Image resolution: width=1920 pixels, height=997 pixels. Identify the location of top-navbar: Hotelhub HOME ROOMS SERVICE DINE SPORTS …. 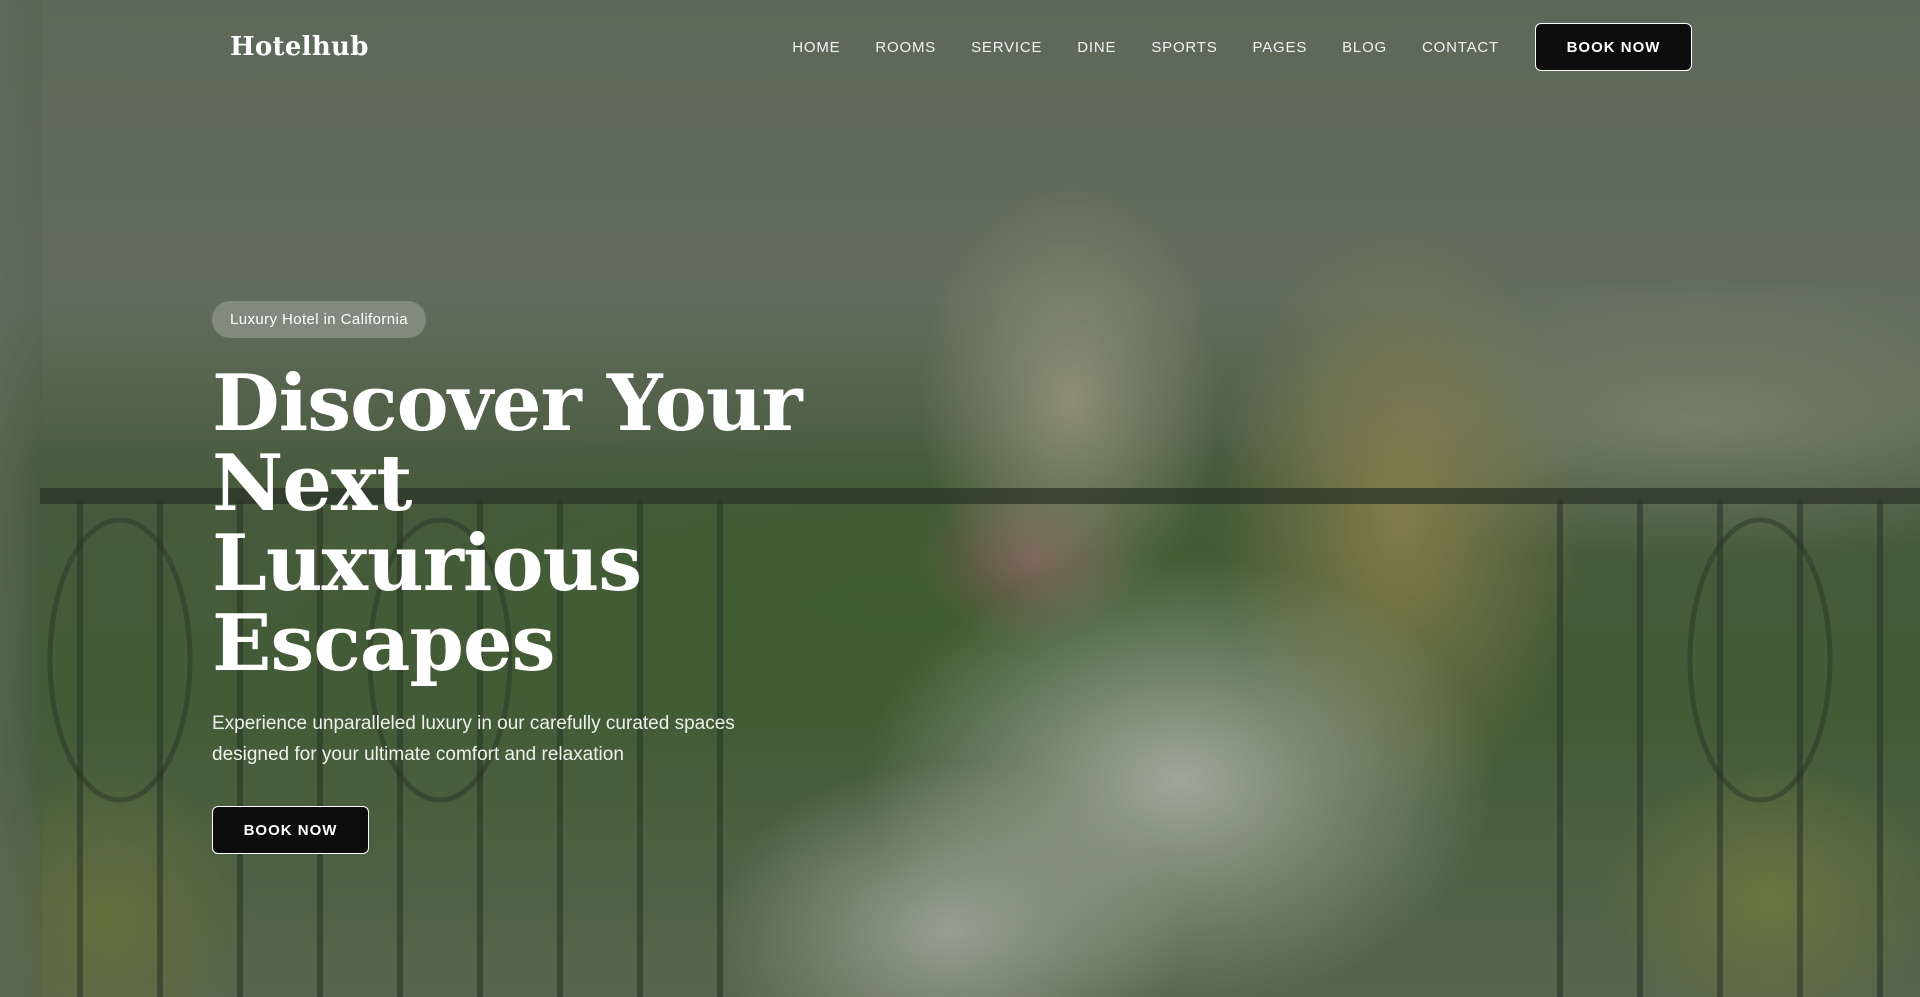
(952, 47).